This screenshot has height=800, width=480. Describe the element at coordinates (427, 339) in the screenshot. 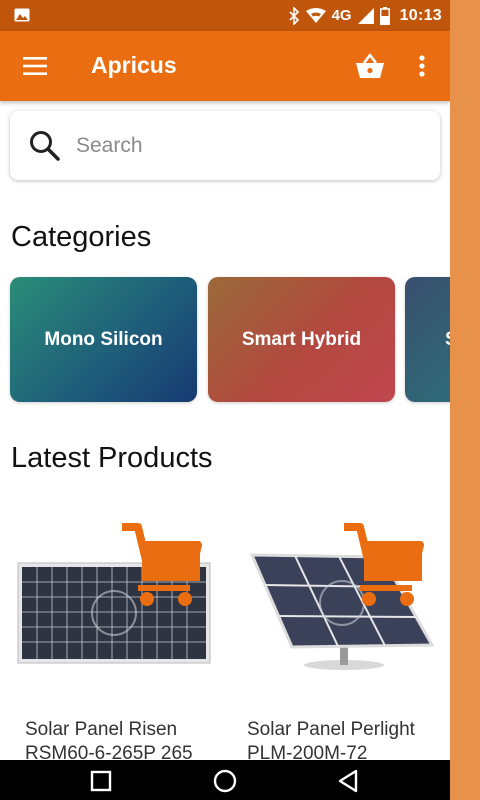

I see `category-card-partial: S` at that location.